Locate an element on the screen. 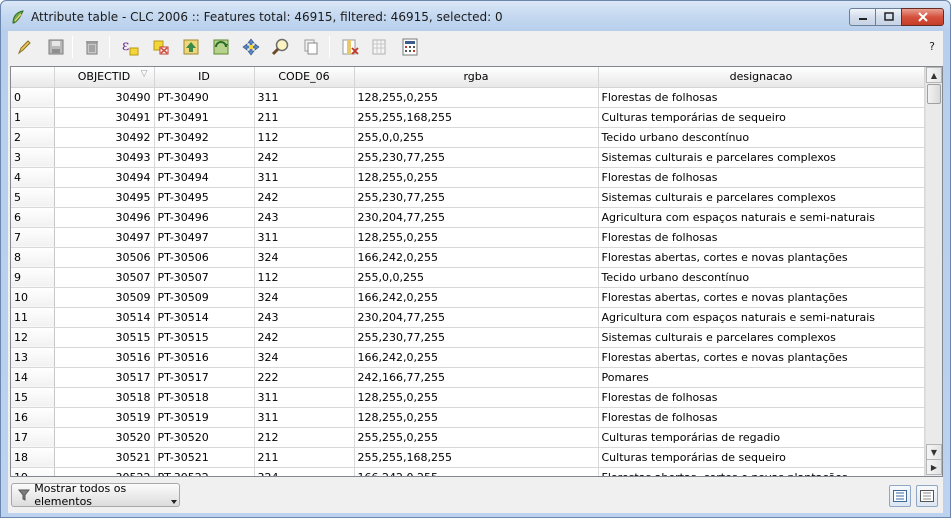 This screenshot has height=518, width=951. cell-id: PT-30494 is located at coordinates (204, 177).